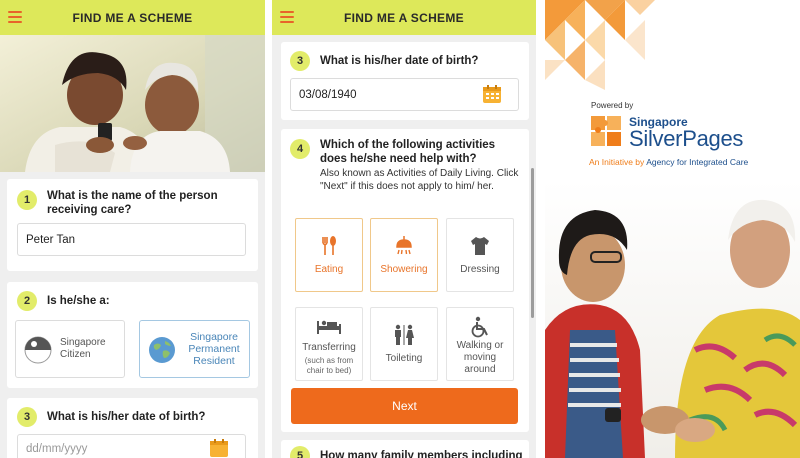 The width and height of the screenshot is (800, 458). I want to click on hero-photo-elderly-couple, so click(132, 103).